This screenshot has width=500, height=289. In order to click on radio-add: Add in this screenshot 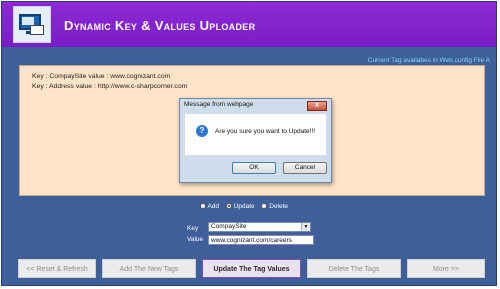, I will do `click(209, 206)`.